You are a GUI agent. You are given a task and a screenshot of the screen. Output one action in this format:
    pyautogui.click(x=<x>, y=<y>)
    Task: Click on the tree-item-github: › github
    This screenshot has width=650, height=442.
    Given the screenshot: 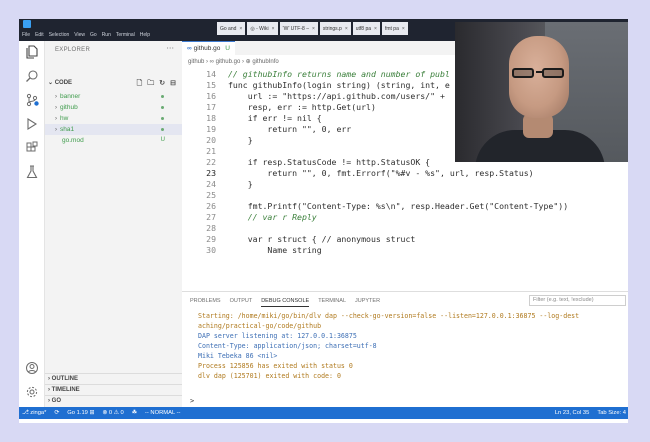 What is the action you would take?
    pyautogui.click(x=113, y=107)
    